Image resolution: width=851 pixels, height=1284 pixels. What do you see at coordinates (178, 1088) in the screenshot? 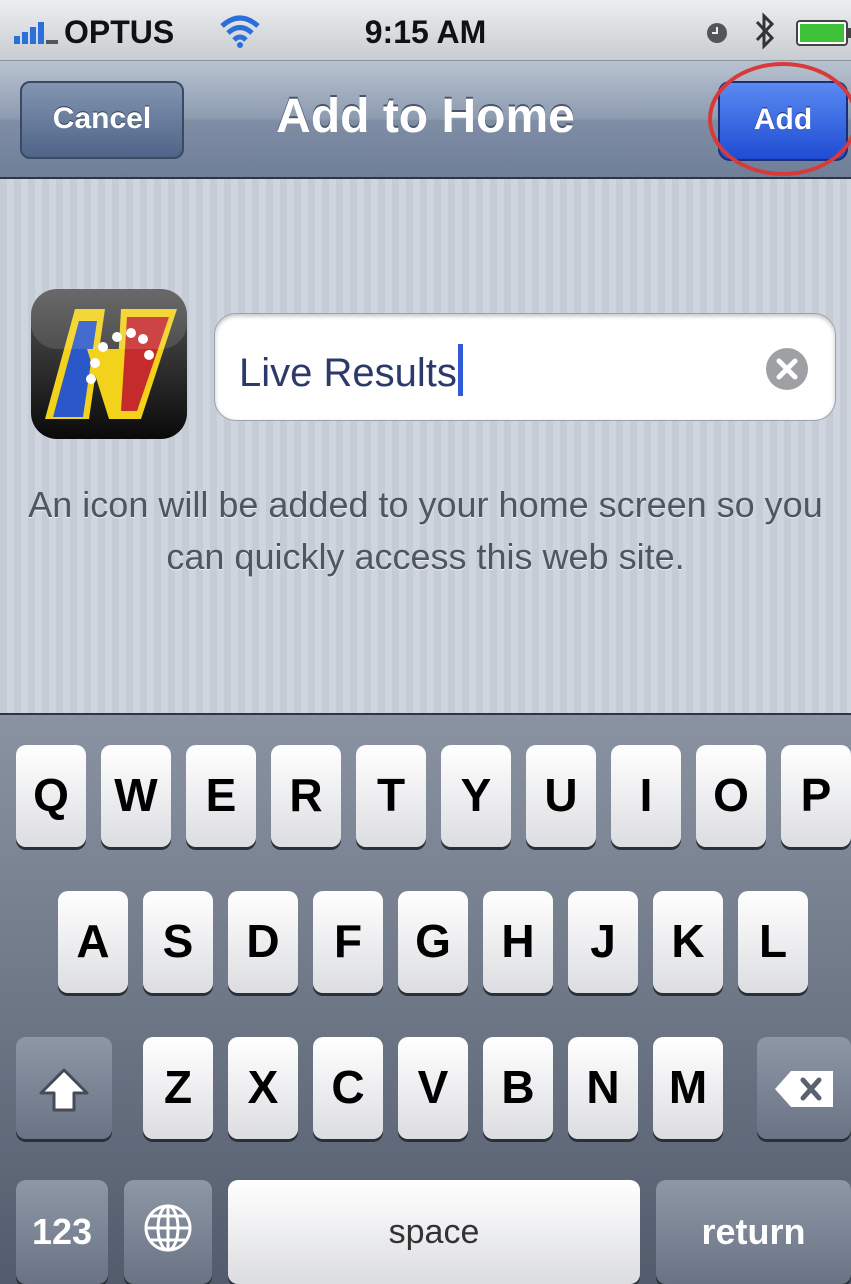
I see `key-z: Z` at bounding box center [178, 1088].